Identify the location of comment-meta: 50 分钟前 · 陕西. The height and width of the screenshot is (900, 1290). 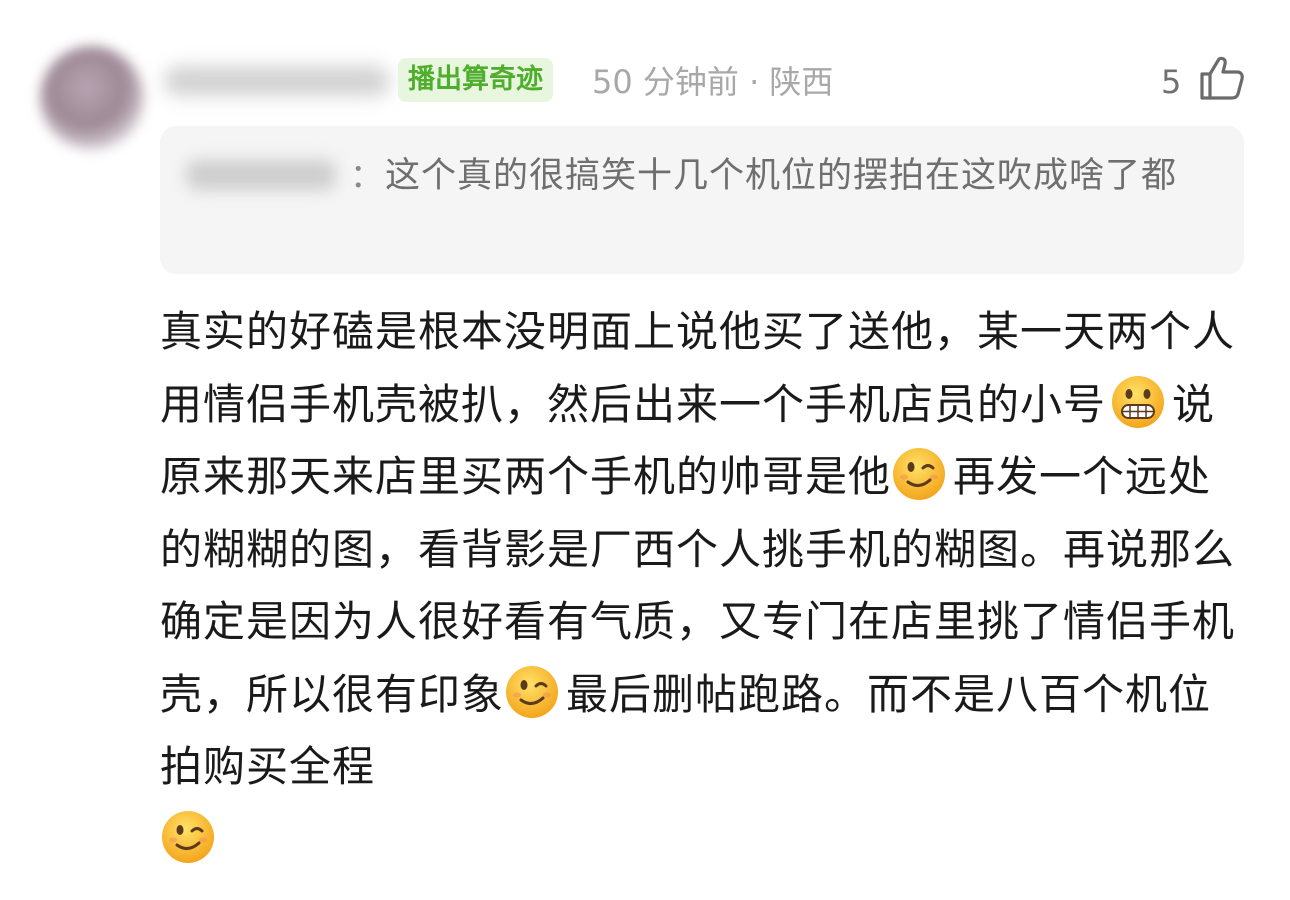
(713, 82).